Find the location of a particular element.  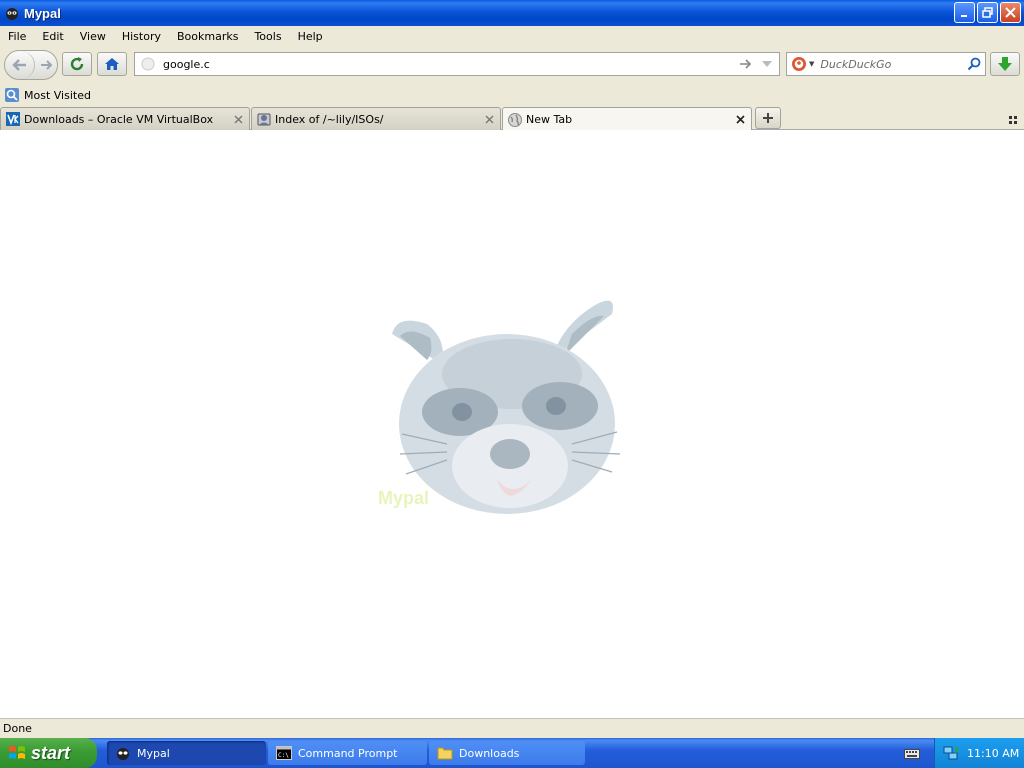

clock: 11:10 AM is located at coordinates (993, 753).